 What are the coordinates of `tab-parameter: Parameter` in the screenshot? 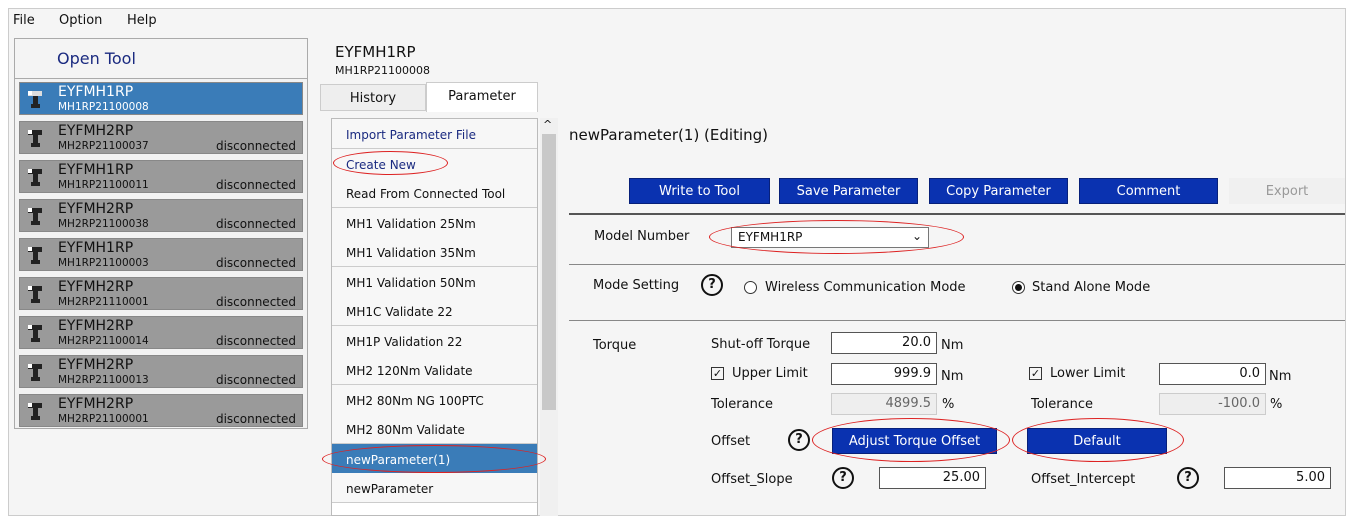 It's located at (482, 97).